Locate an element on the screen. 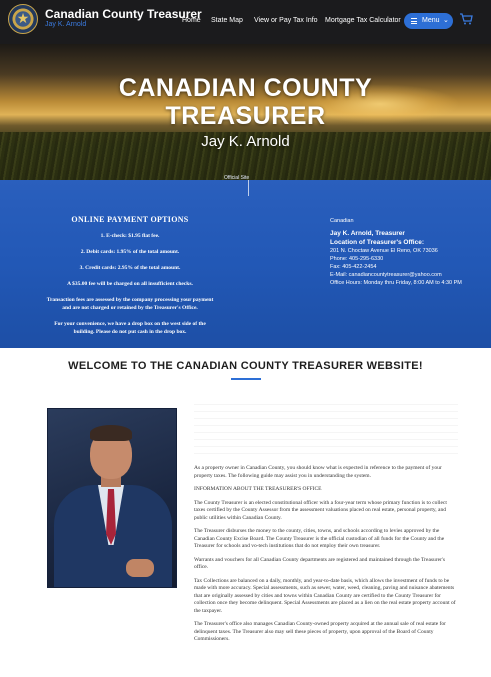 The width and height of the screenshot is (491, 677). cart-icon is located at coordinates (466, 19).